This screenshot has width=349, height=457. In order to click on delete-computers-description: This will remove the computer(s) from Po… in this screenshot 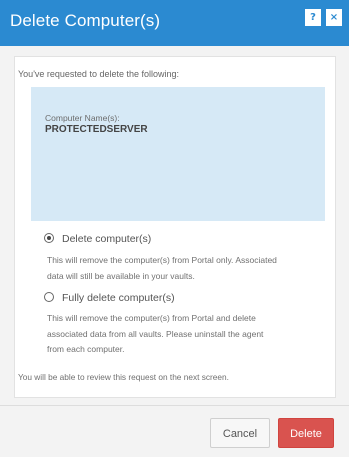, I will do `click(192, 268)`.